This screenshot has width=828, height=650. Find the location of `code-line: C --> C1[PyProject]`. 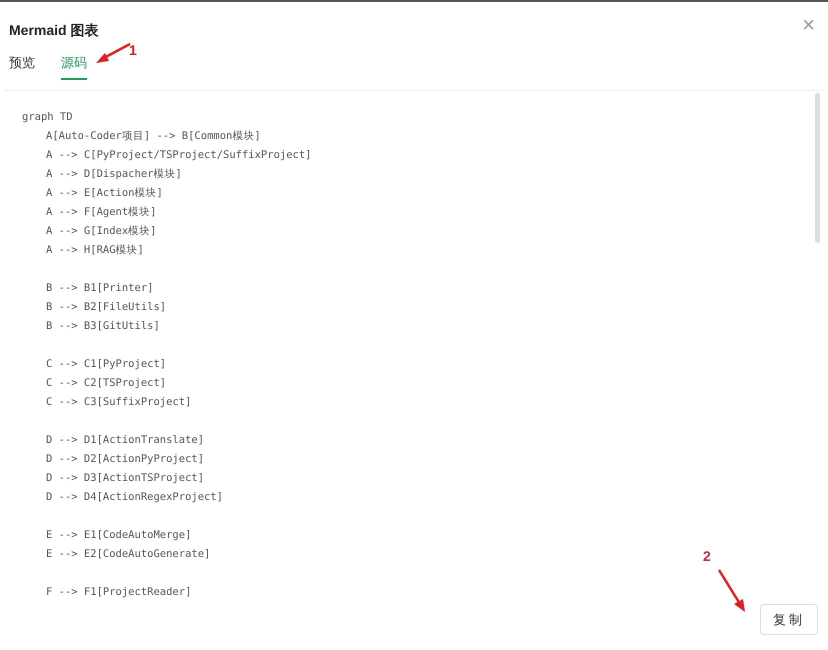

code-line: C --> C1[PyProject] is located at coordinates (106, 364).